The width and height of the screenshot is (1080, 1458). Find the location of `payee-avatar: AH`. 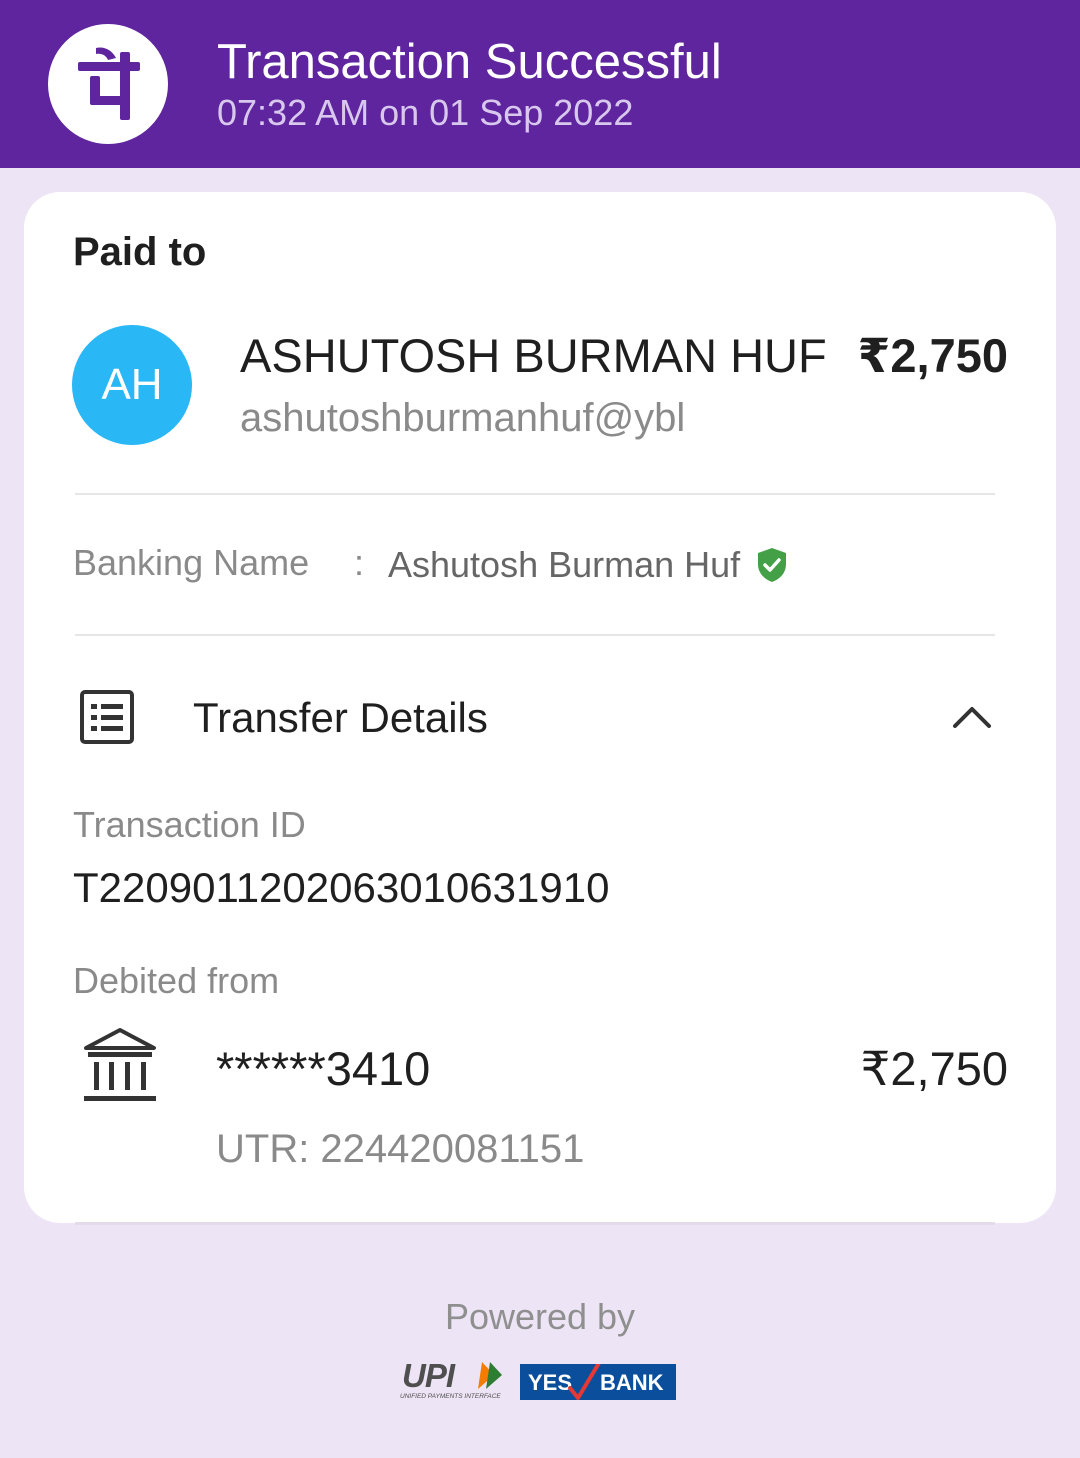

payee-avatar: AH is located at coordinates (132, 385).